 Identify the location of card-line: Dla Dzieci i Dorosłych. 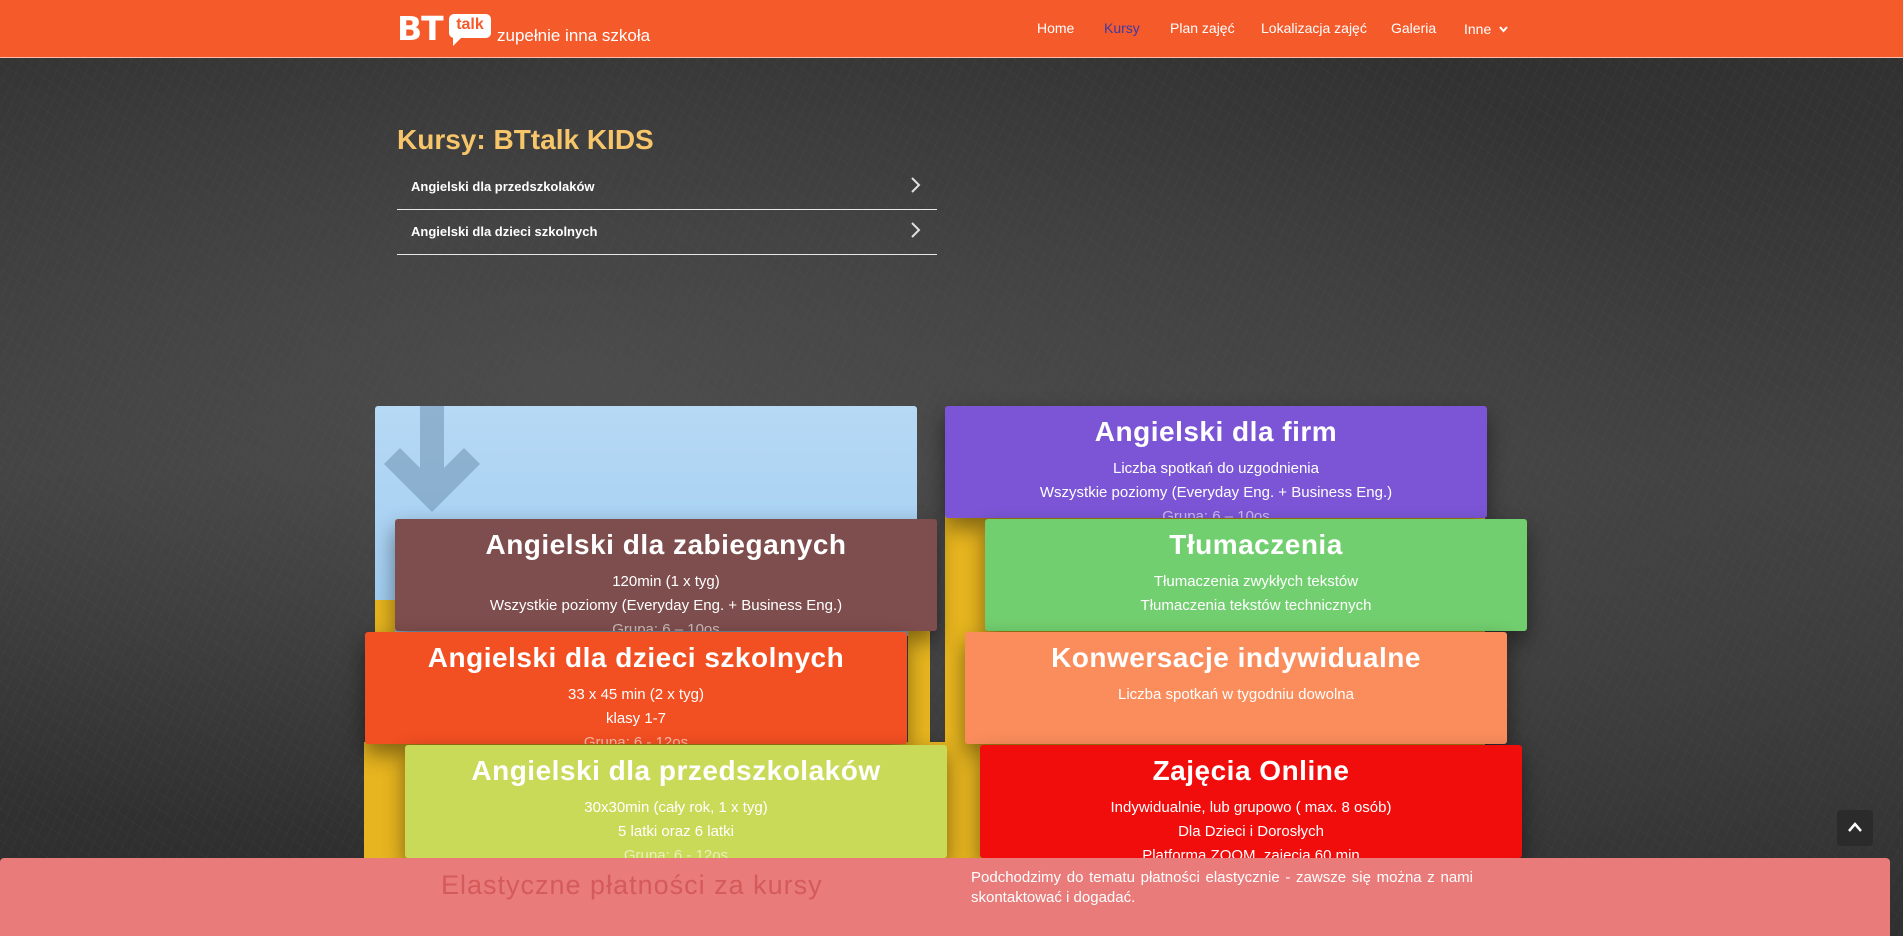
(1251, 831).